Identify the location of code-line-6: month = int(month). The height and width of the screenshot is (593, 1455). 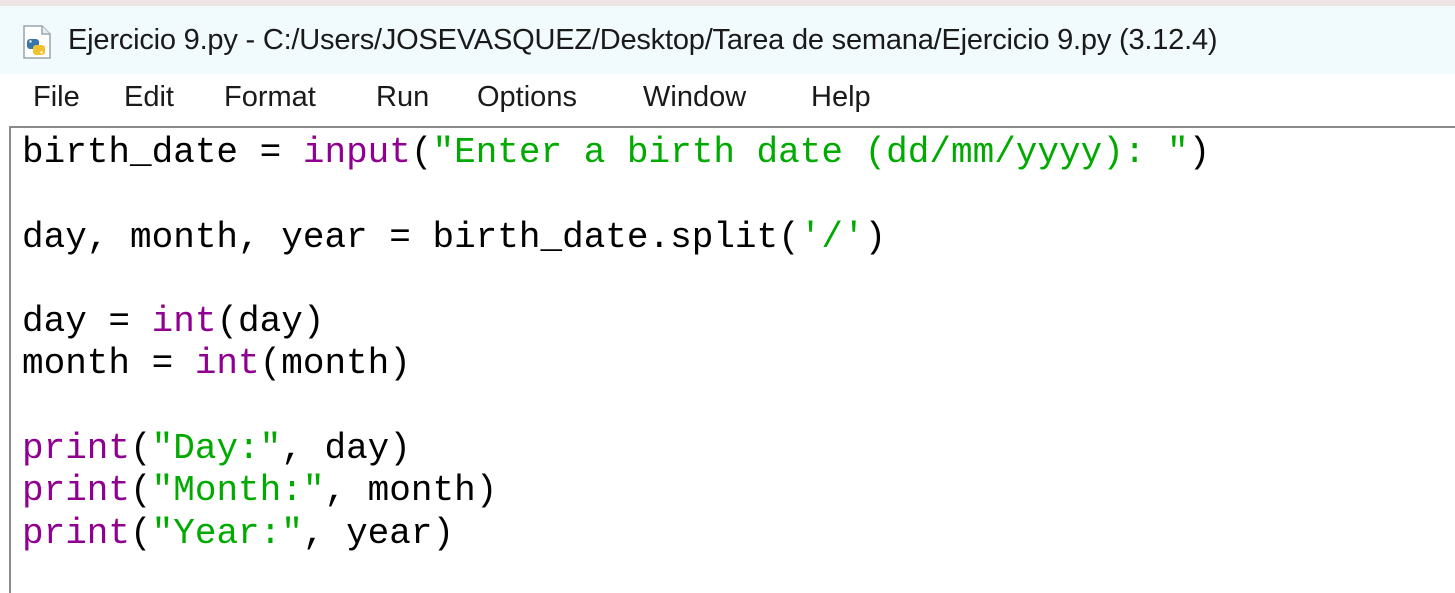
(216, 363).